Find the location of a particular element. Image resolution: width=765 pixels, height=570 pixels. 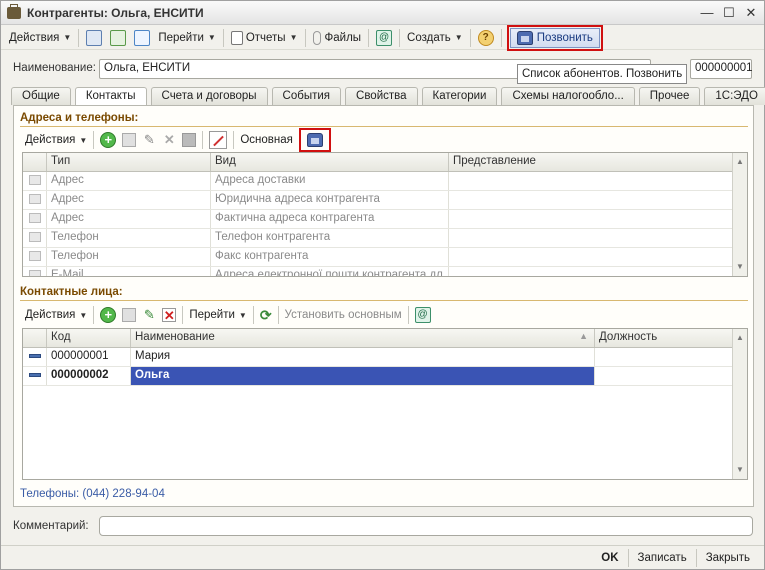

cell-type: E-Mail is located at coordinates (129, 271).